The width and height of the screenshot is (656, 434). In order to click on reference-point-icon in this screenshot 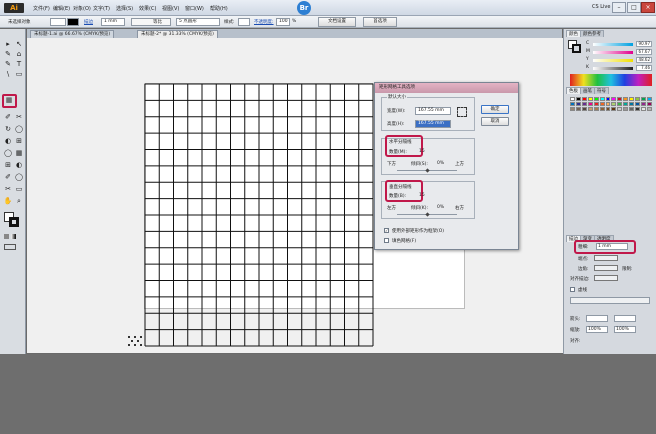, I will do `click(462, 112)`.